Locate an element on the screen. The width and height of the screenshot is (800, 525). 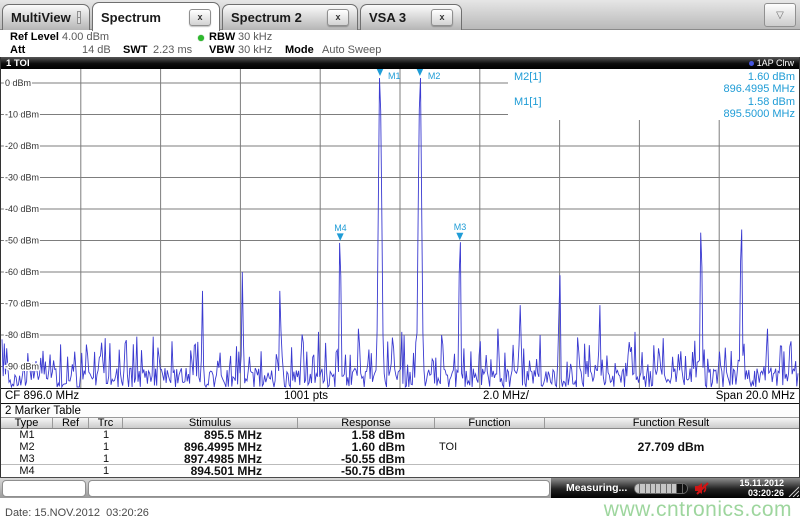
status-date: 15.11.2012 is located at coordinates (761, 483).